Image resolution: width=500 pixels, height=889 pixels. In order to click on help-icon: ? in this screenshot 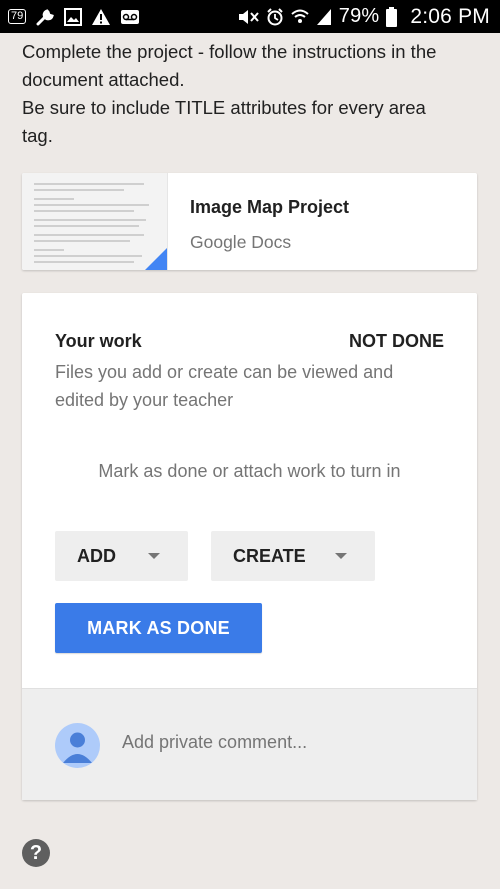, I will do `click(36, 853)`.